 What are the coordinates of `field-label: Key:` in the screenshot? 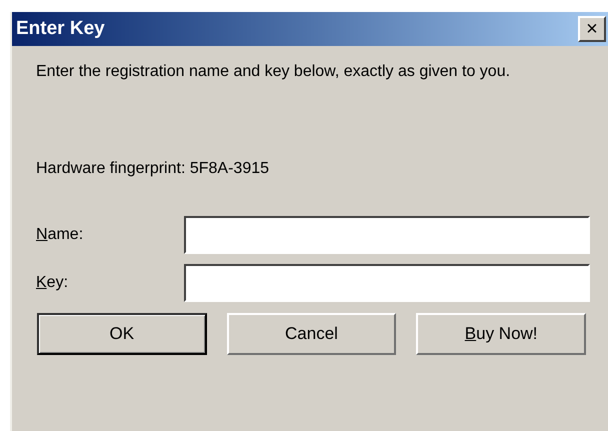 It's located at (53, 283).